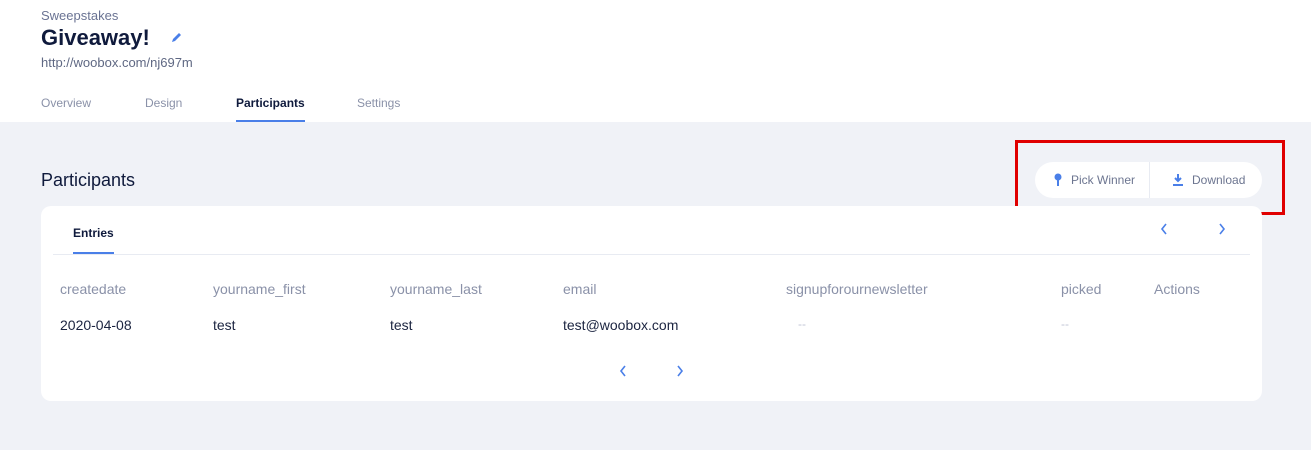 Image resolution: width=1311 pixels, height=450 pixels. What do you see at coordinates (1177, 289) in the screenshot?
I see `column-header-actions: Actions` at bounding box center [1177, 289].